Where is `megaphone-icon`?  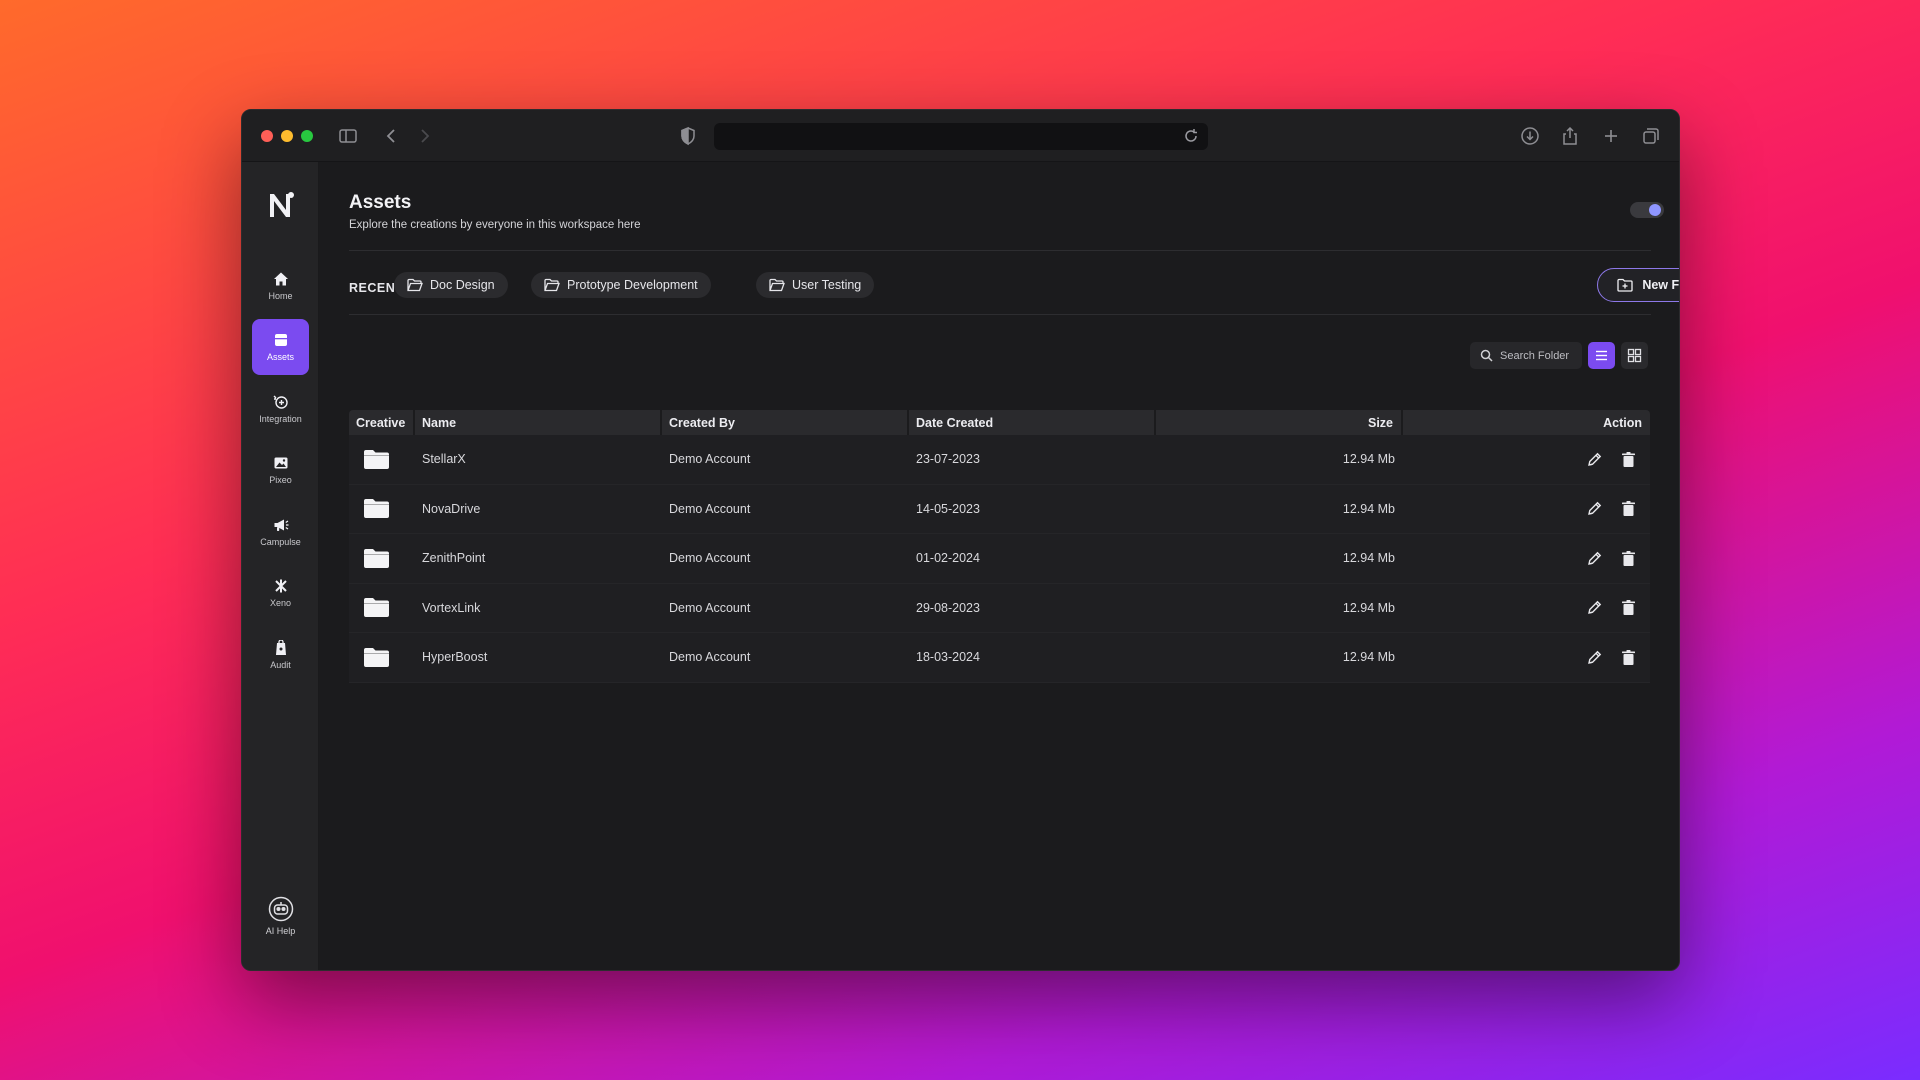 megaphone-icon is located at coordinates (281, 525).